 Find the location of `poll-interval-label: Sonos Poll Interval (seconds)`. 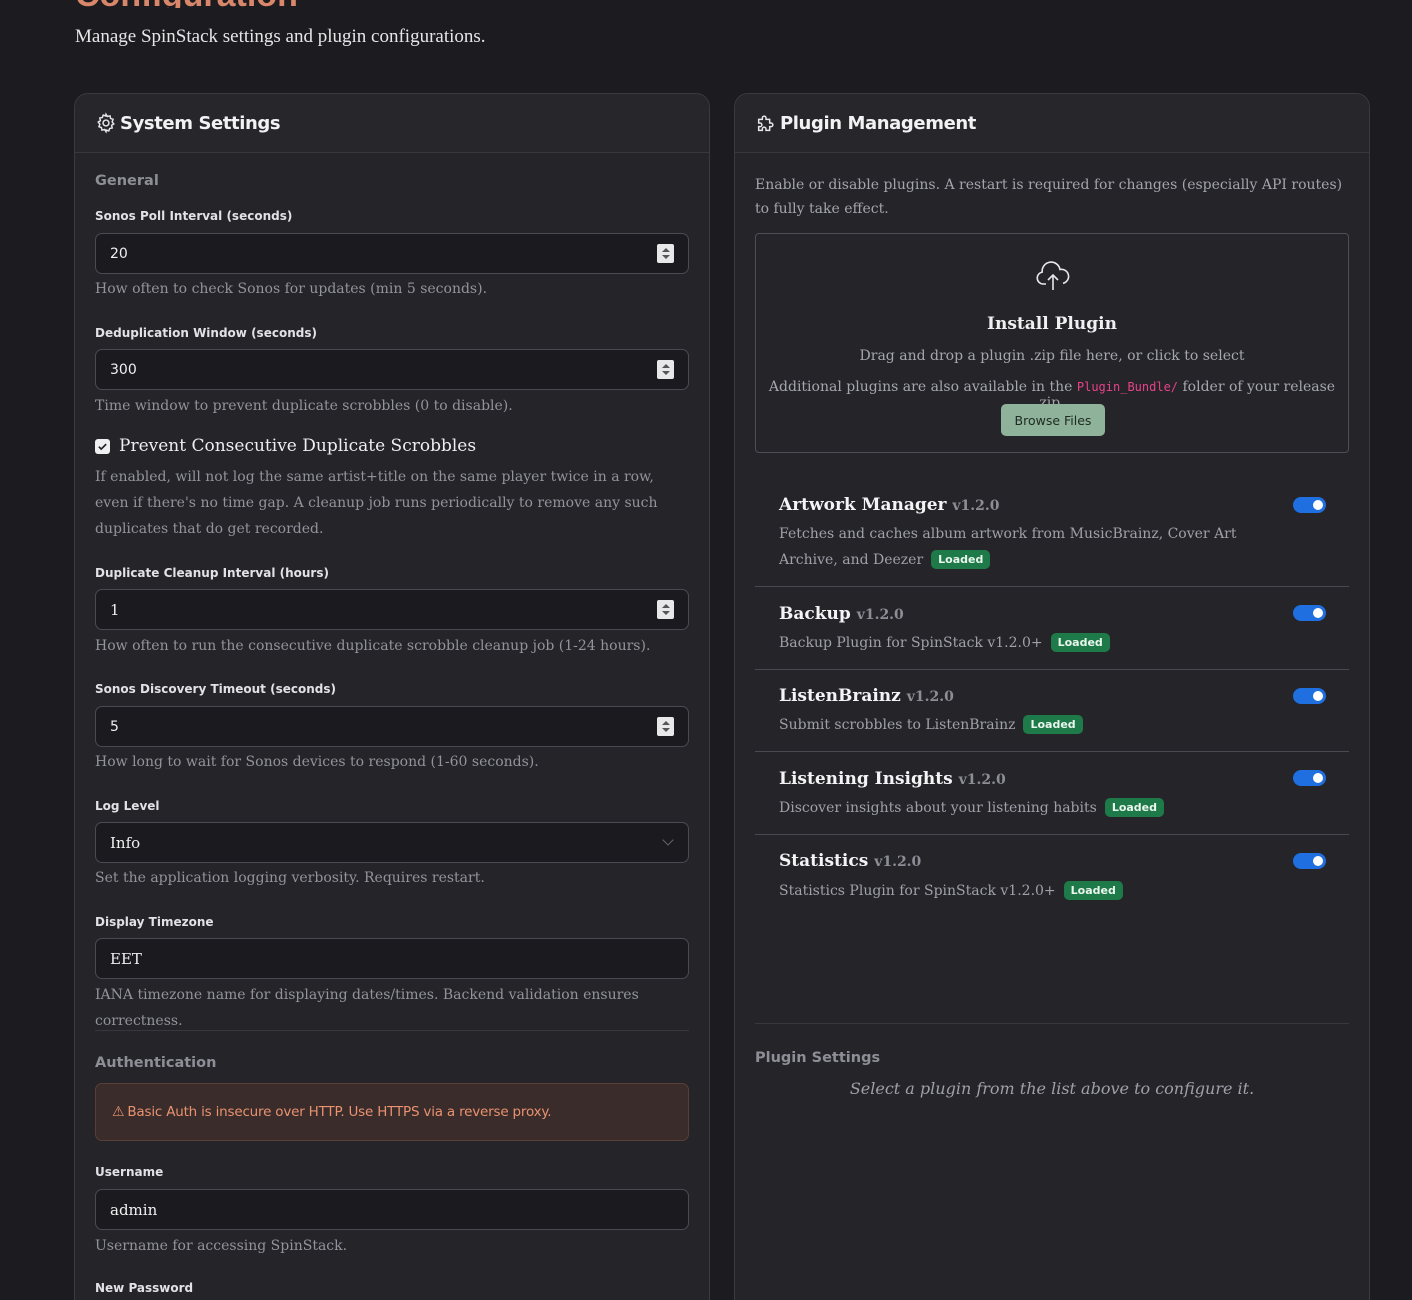

poll-interval-label: Sonos Poll Interval (seconds) is located at coordinates (194, 216).